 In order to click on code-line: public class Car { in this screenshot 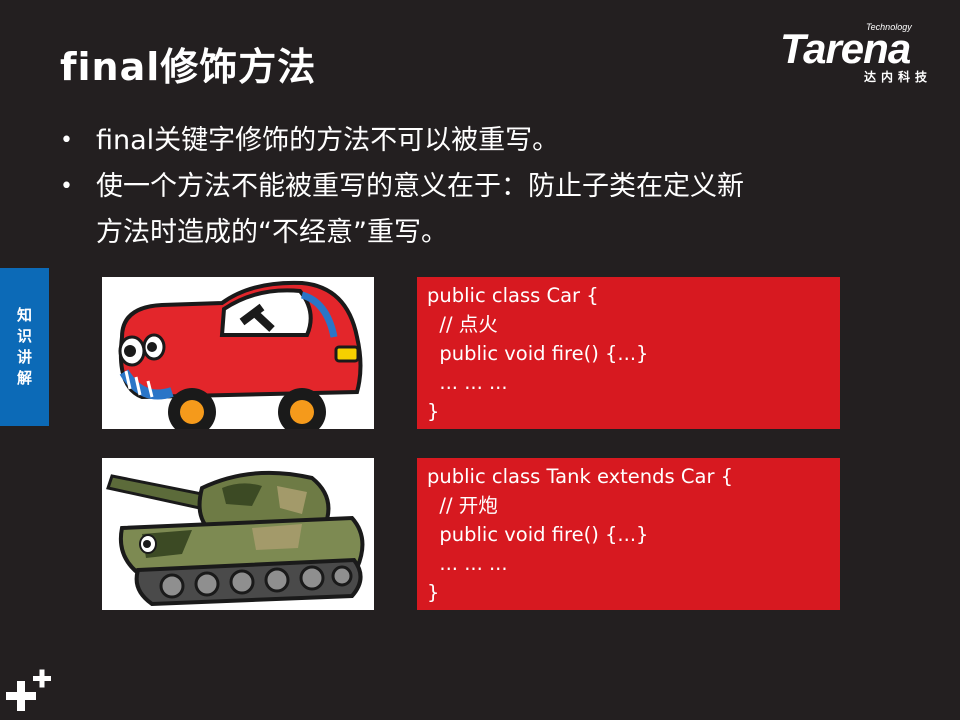, I will do `click(513, 295)`.